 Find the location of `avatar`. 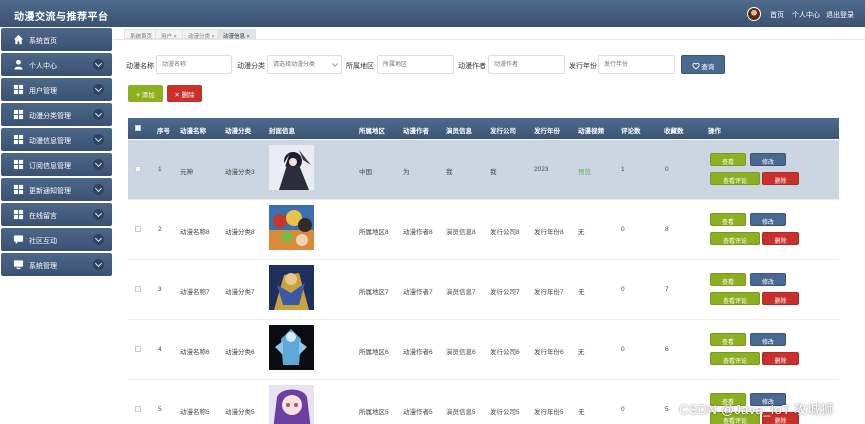

avatar is located at coordinates (754, 14).